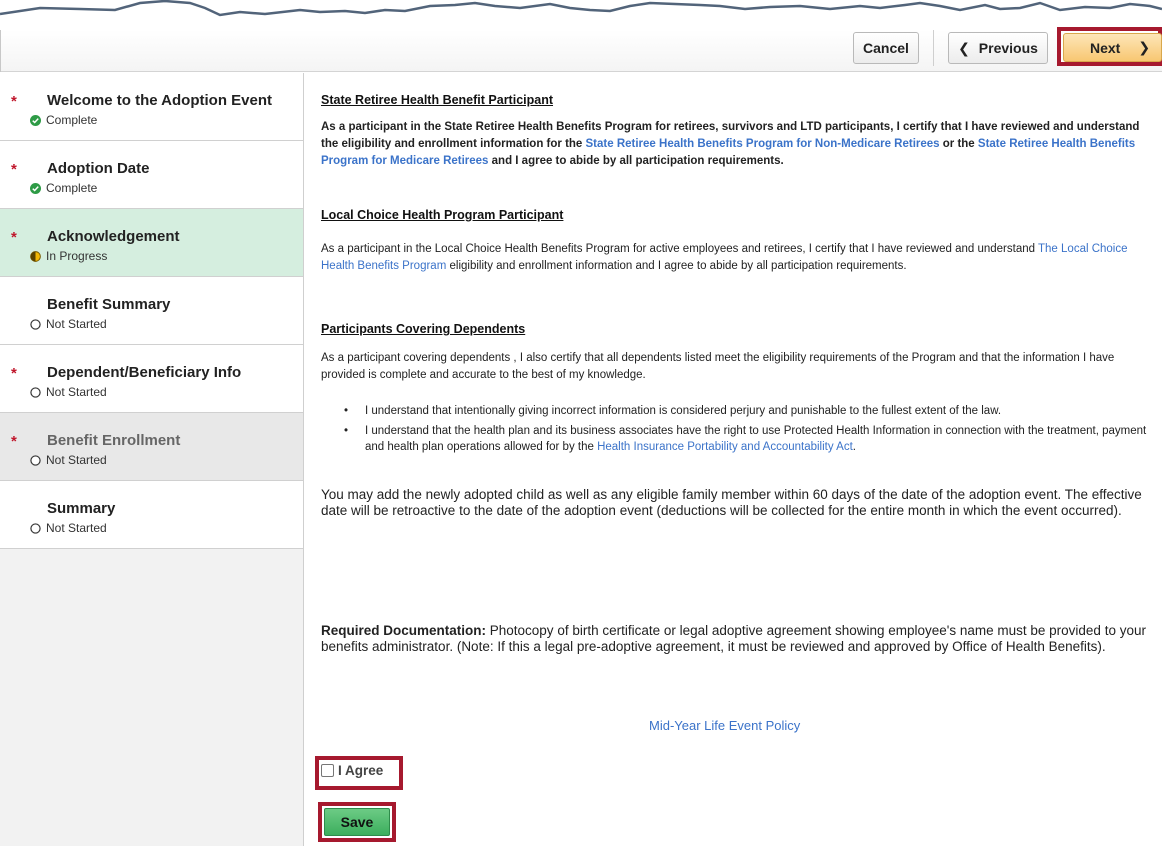 The width and height of the screenshot is (1162, 846). I want to click on previous-button: ❮ Previous, so click(998, 48).